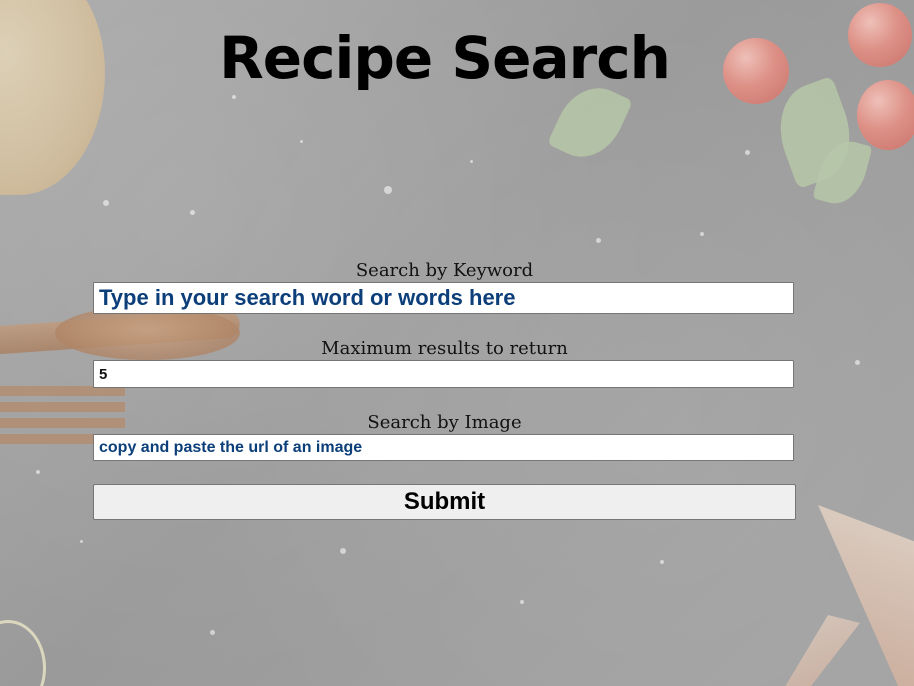 Image resolution: width=914 pixels, height=686 pixels. I want to click on submit-button-label: Submit, so click(444, 501).